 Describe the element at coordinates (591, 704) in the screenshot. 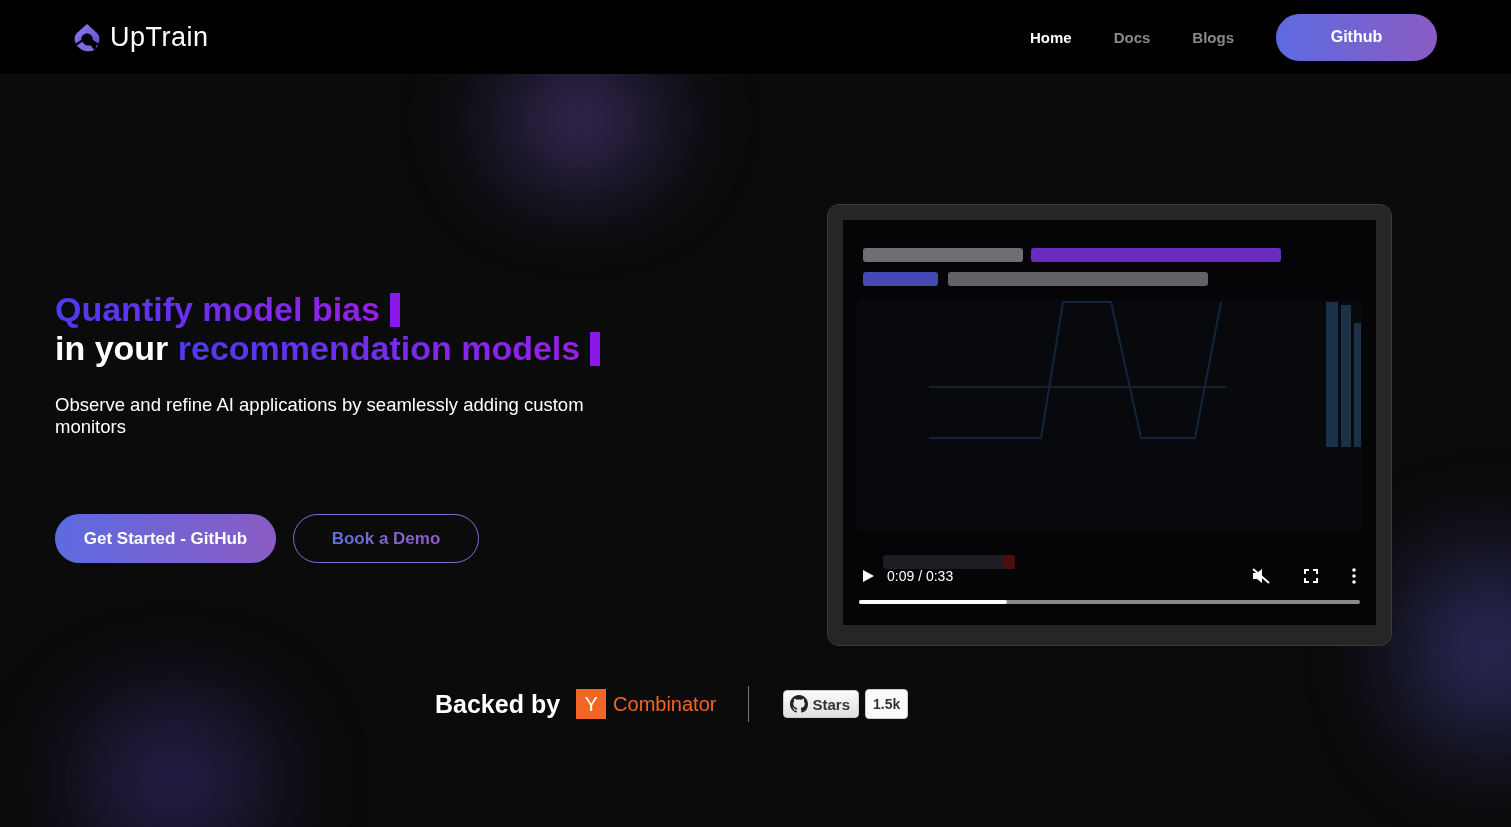

I see `yc-logo-mark: Y` at that location.